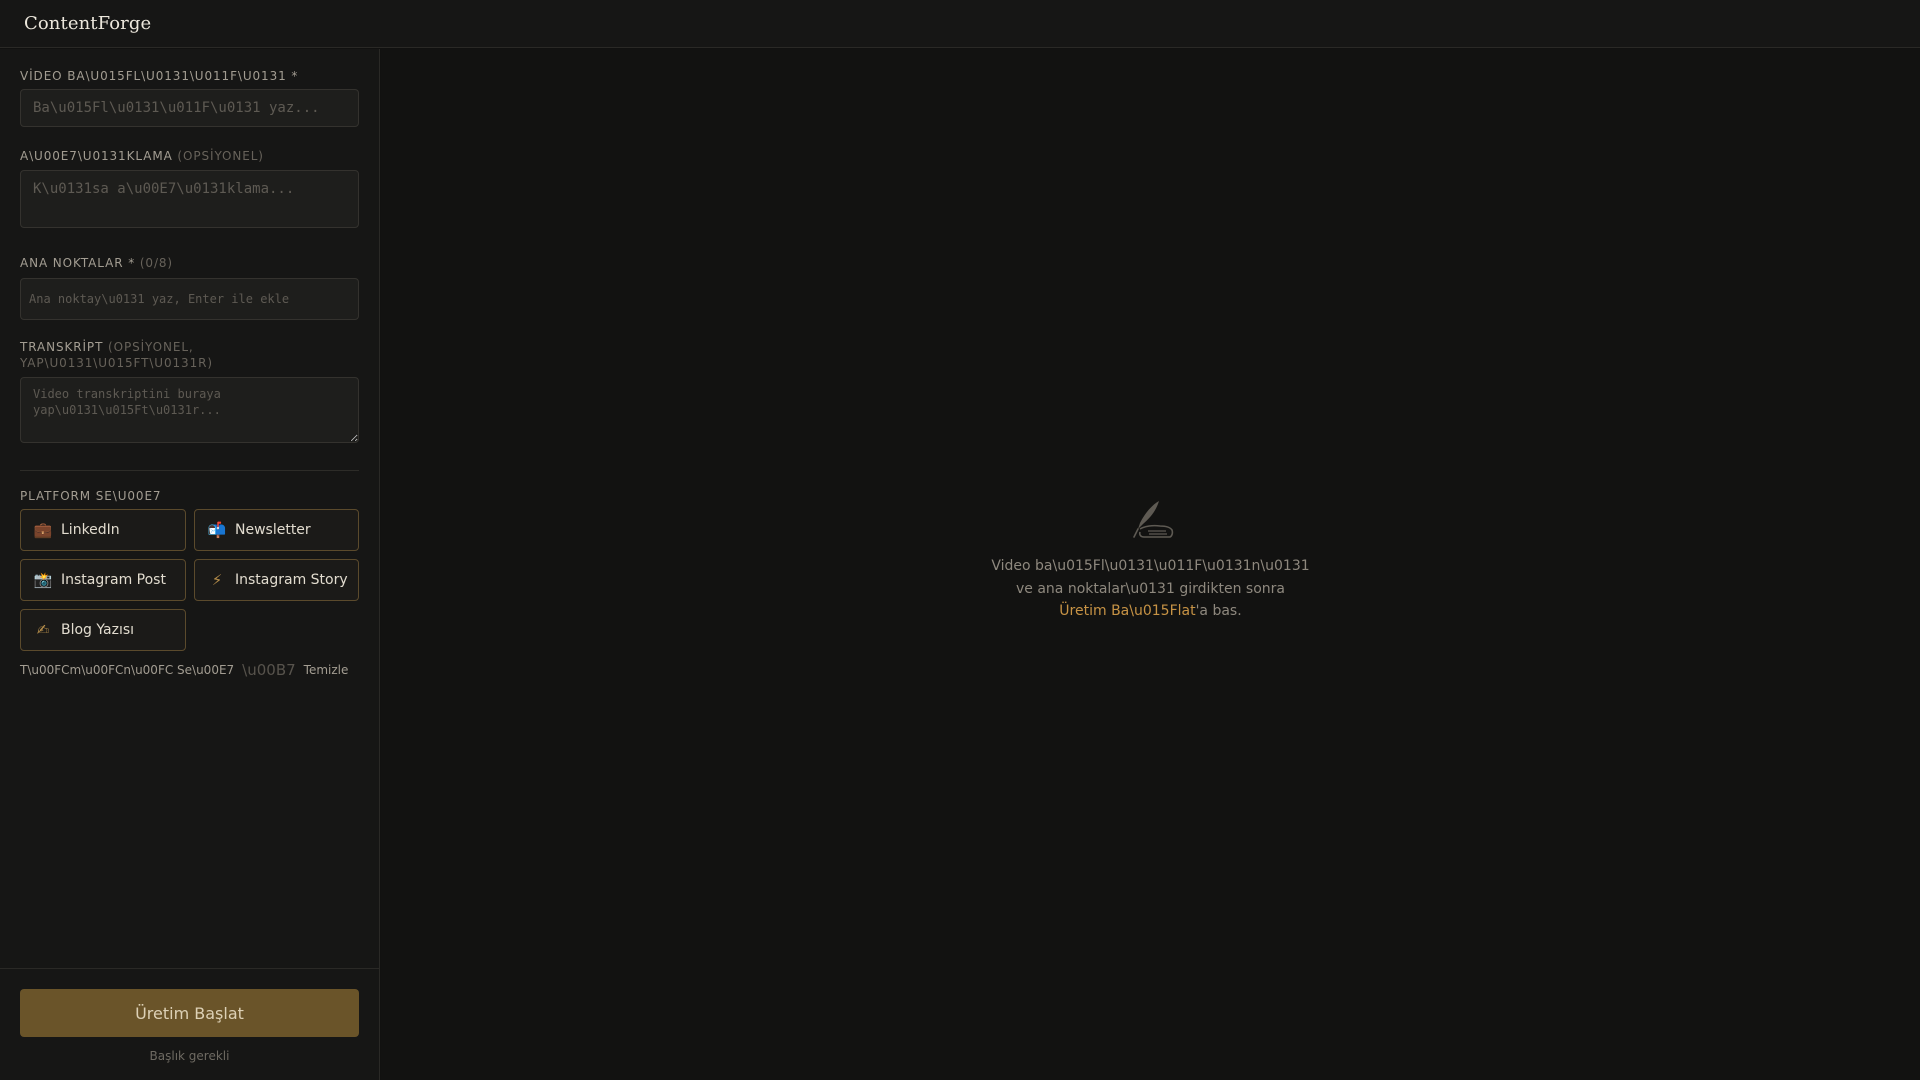  Describe the element at coordinates (156, 263) in the screenshot. I see `key-points-count: (0/8)` at that location.